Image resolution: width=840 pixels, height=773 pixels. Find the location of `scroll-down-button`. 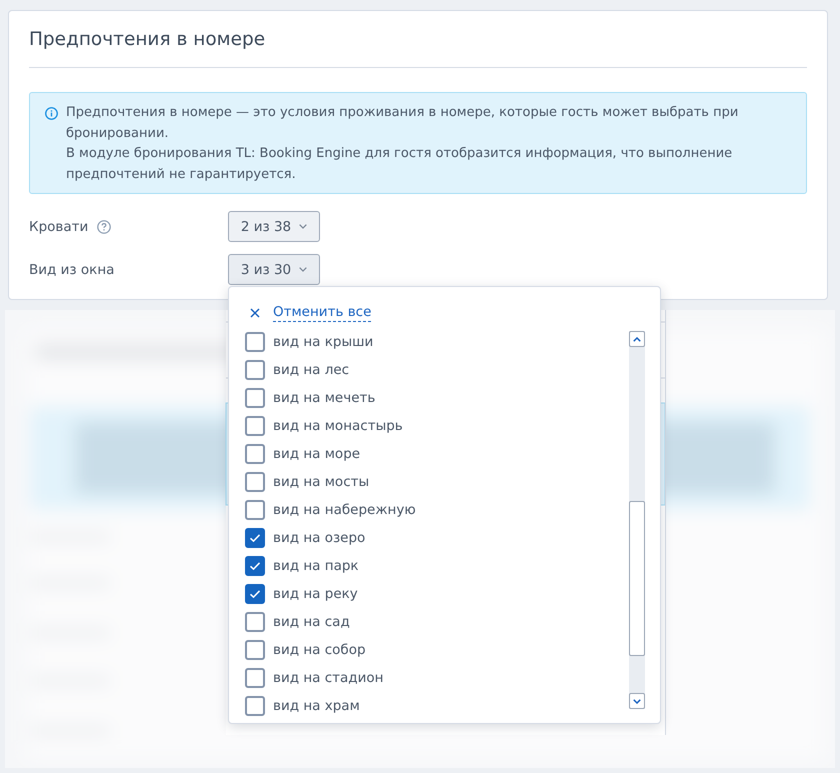

scroll-down-button is located at coordinates (637, 701).